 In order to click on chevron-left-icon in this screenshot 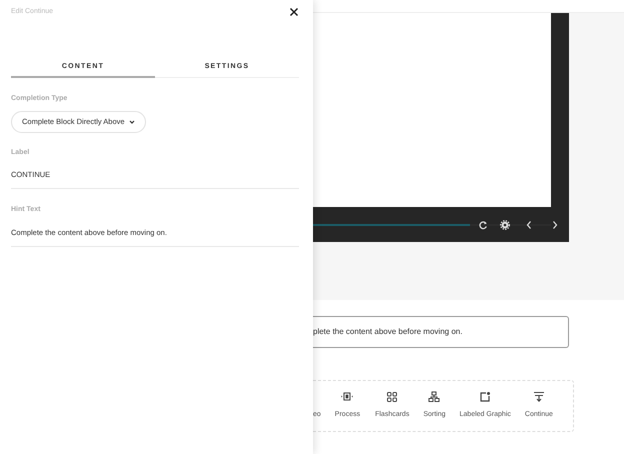, I will do `click(529, 225)`.